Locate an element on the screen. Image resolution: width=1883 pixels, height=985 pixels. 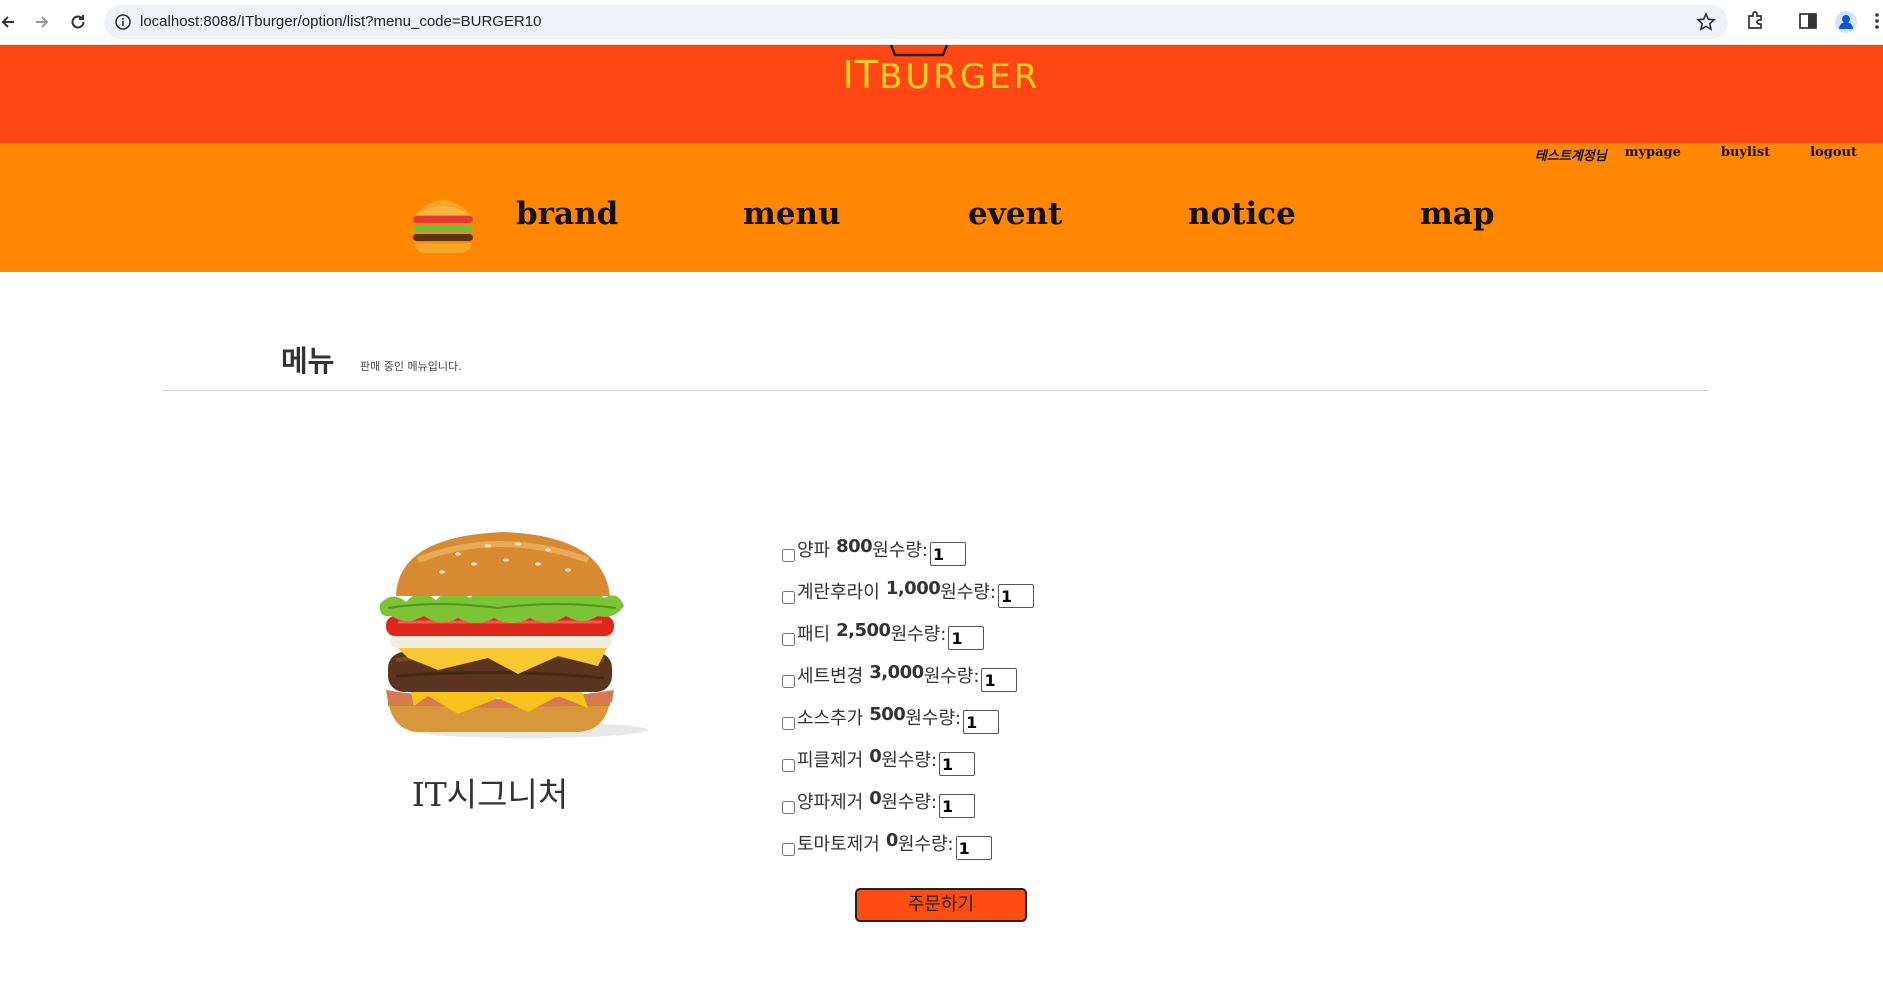
logo-burger: BURGER is located at coordinates (960, 77).